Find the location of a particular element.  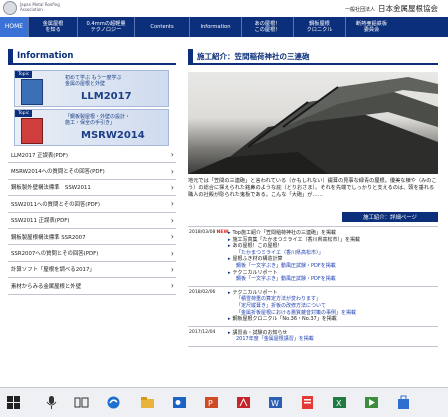

powerpoint-icon: P is located at coordinates (211, 402).